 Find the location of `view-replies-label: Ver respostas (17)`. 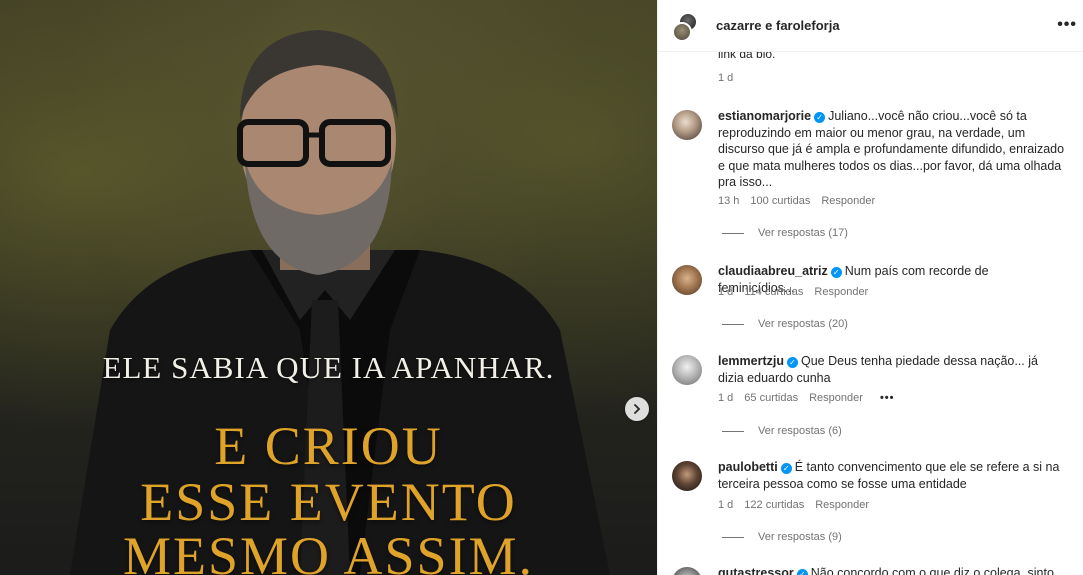

view-replies-label: Ver respostas (17) is located at coordinates (803, 233).